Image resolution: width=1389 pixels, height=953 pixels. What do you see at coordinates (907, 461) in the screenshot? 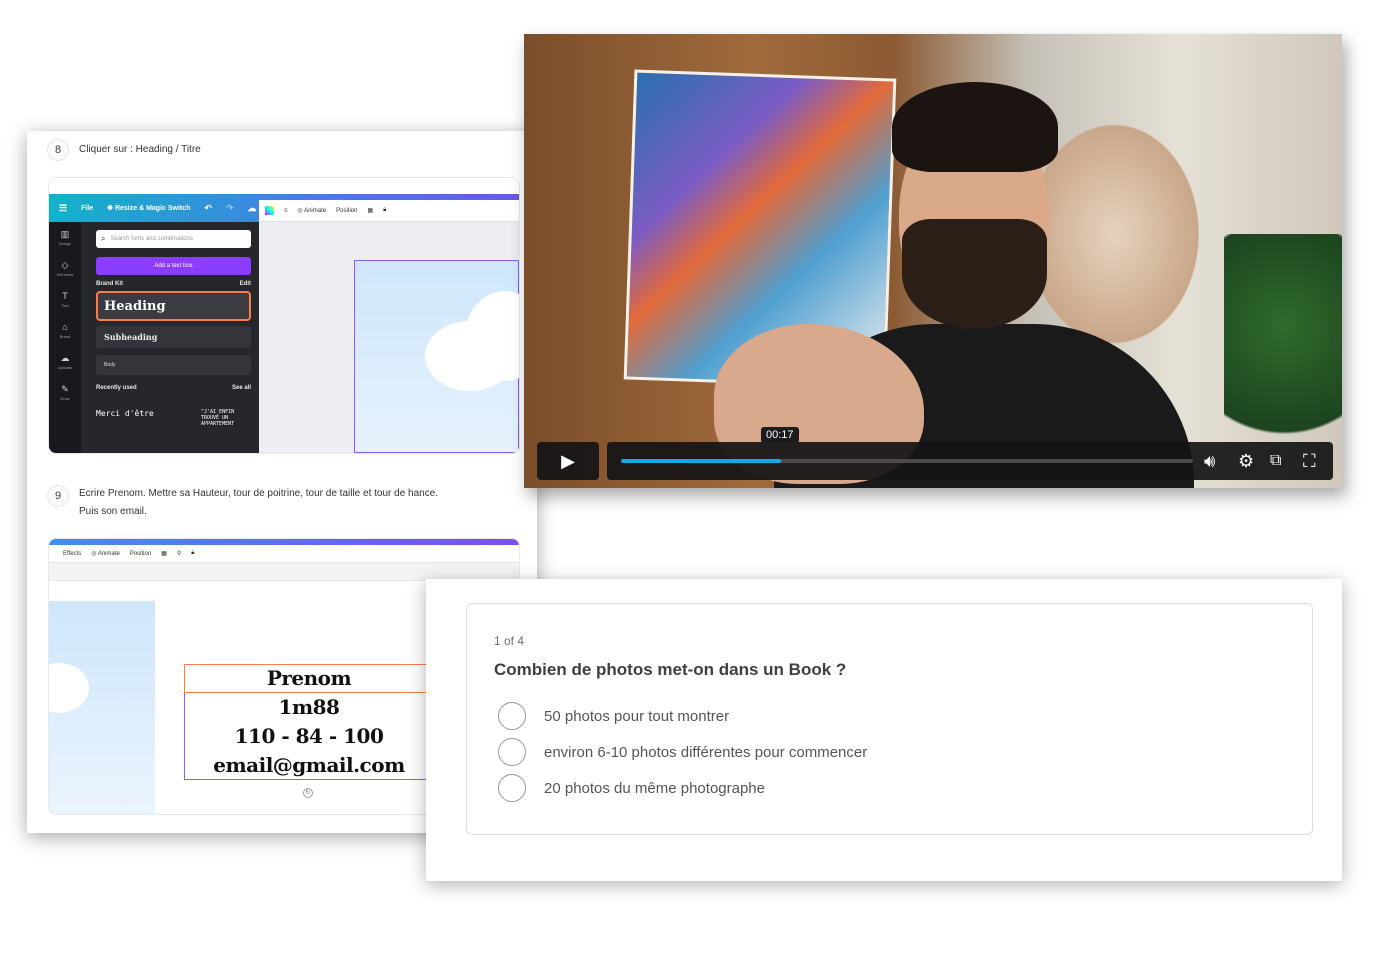
I see `progress-track` at bounding box center [907, 461].